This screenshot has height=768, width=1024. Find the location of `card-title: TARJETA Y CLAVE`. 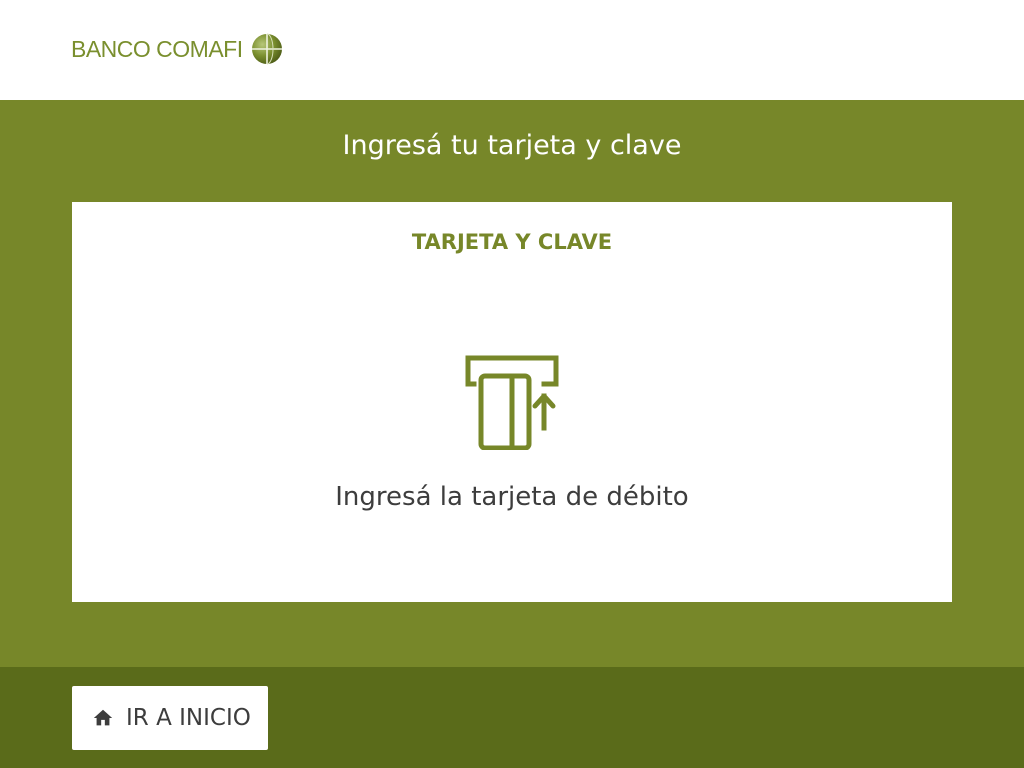

card-title: TARJETA Y CLAVE is located at coordinates (512, 242).